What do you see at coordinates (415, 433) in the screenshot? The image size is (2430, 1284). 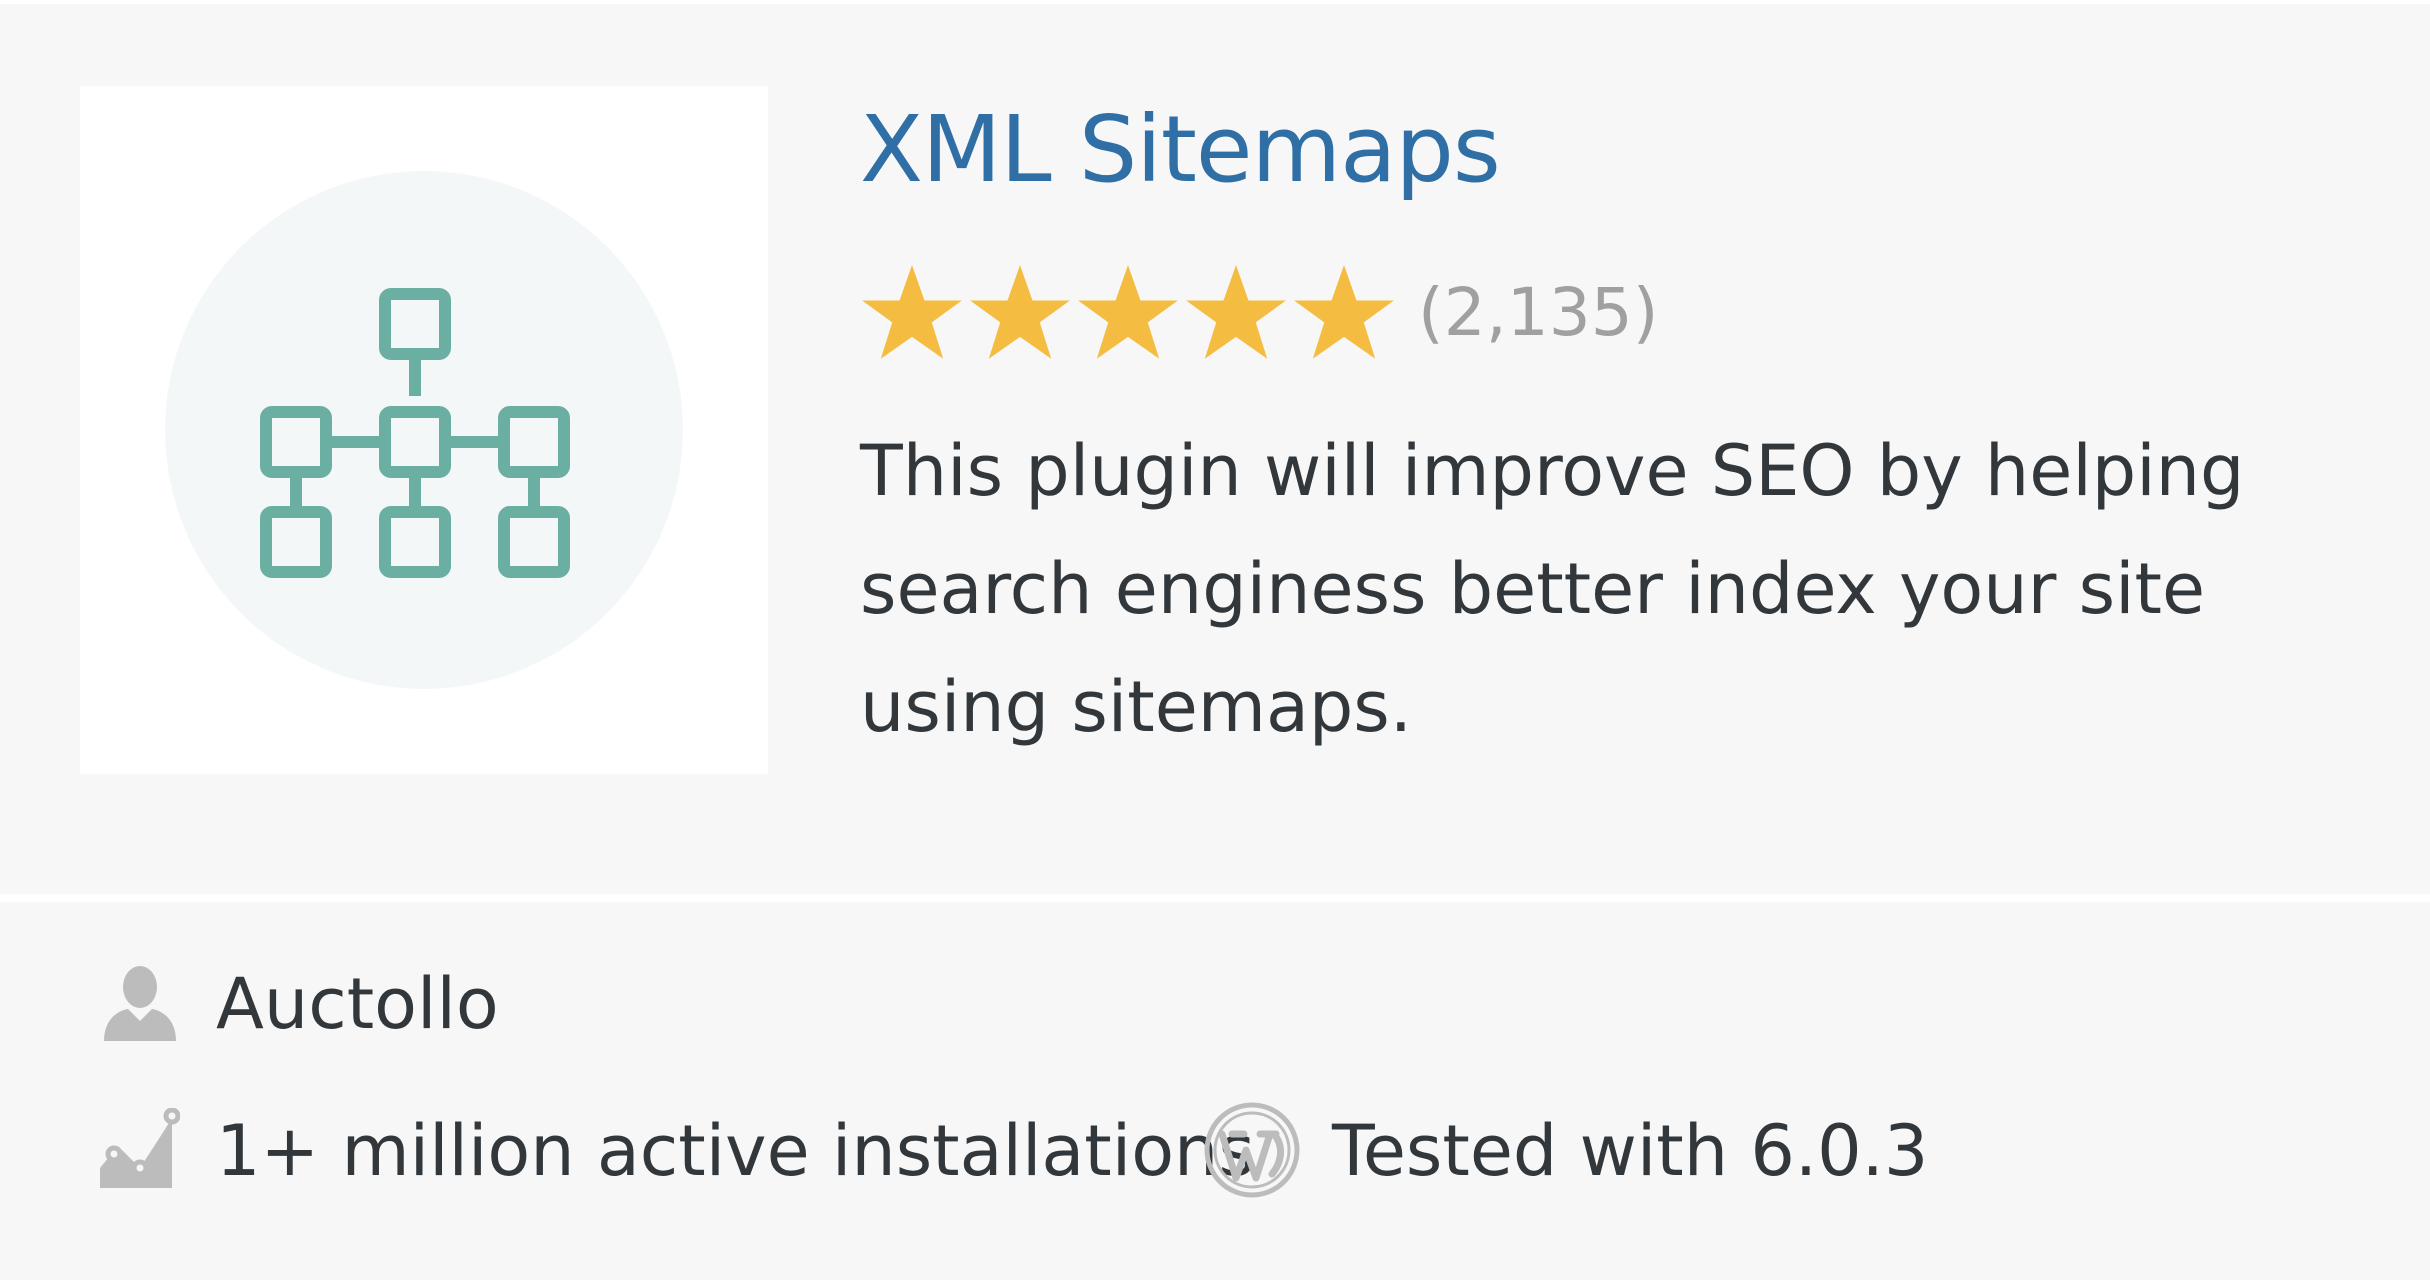 I see `sitemap-icon` at bounding box center [415, 433].